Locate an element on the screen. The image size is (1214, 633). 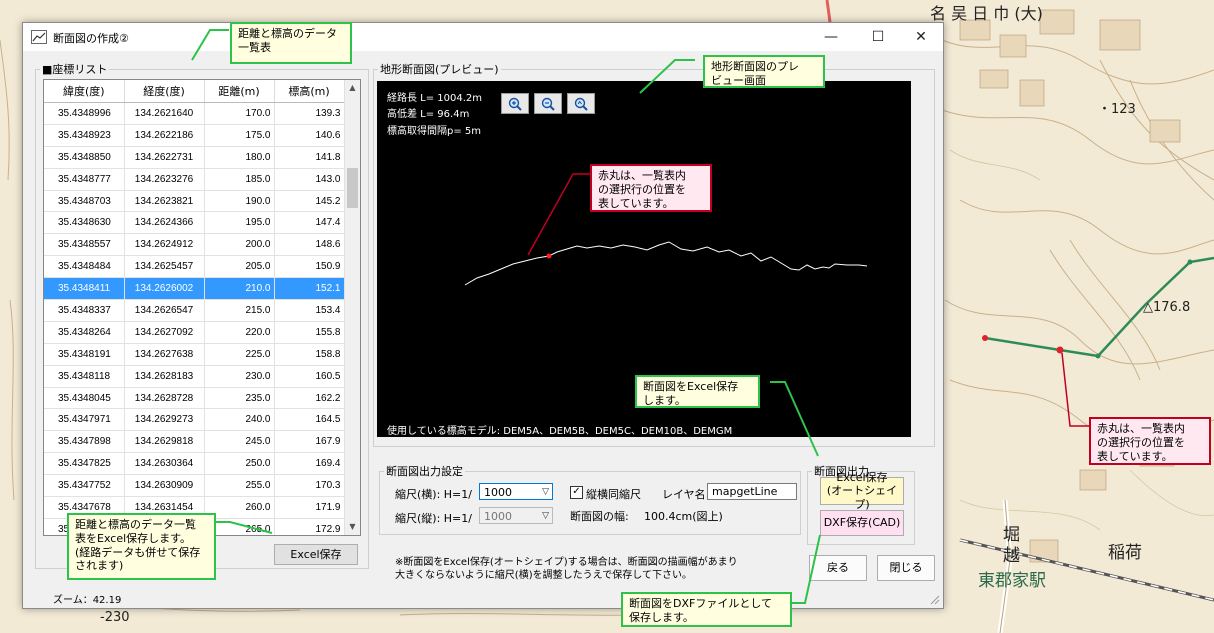
lon-cell: 134.2626002 is located at coordinates (164, 289).